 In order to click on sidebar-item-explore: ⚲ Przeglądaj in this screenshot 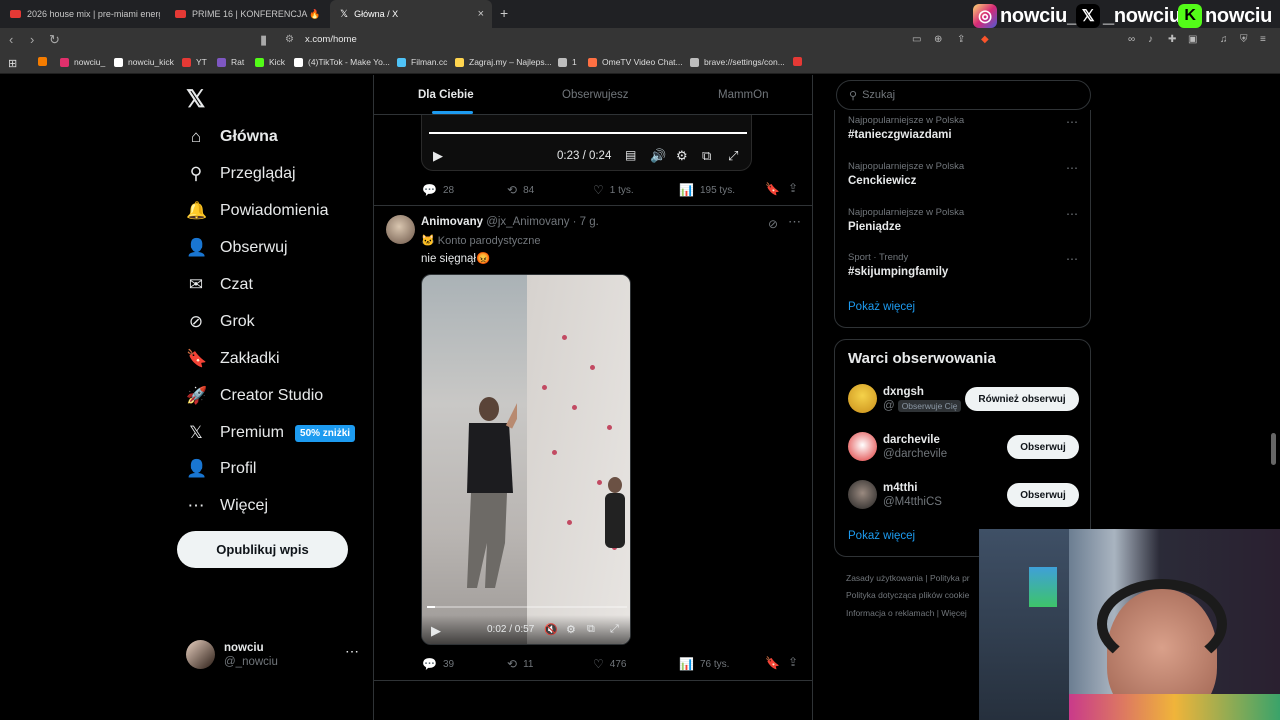, I will do `click(241, 174)`.